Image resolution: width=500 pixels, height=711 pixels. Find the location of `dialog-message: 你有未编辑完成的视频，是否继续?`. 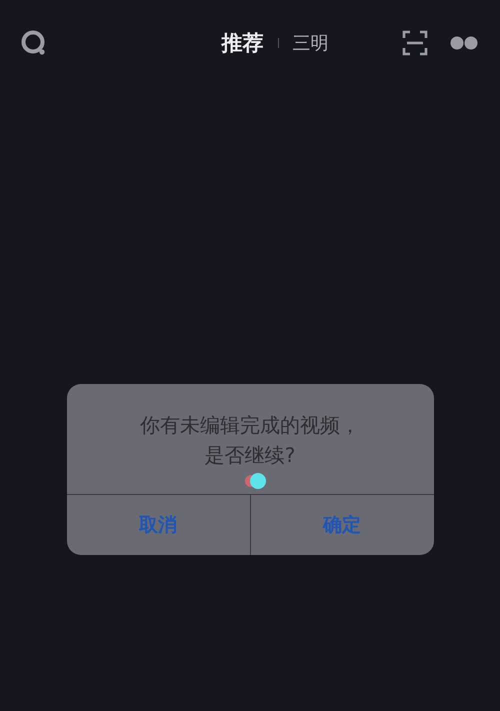

dialog-message: 你有未编辑完成的视频，是否继续? is located at coordinates (250, 440).